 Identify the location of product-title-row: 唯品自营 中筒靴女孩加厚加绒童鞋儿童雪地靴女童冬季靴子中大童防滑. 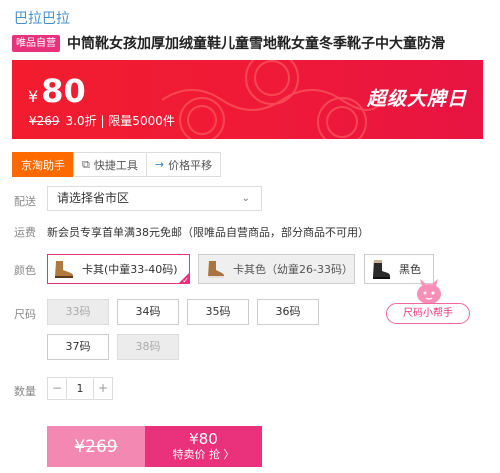
(252, 43).